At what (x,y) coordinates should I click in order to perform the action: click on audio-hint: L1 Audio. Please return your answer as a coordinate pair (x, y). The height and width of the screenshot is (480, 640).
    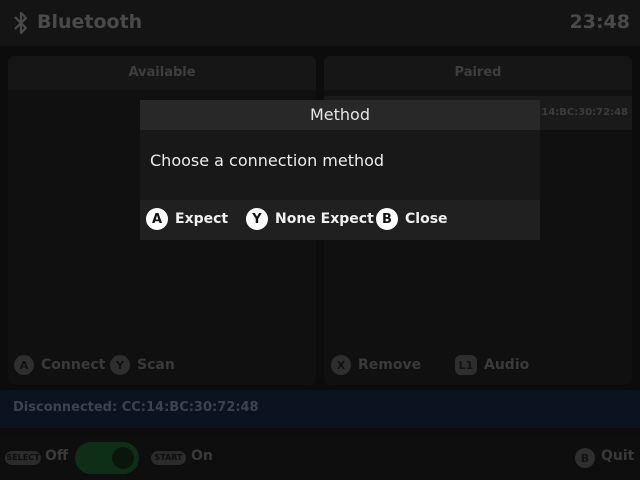
    Looking at the image, I should click on (492, 365).